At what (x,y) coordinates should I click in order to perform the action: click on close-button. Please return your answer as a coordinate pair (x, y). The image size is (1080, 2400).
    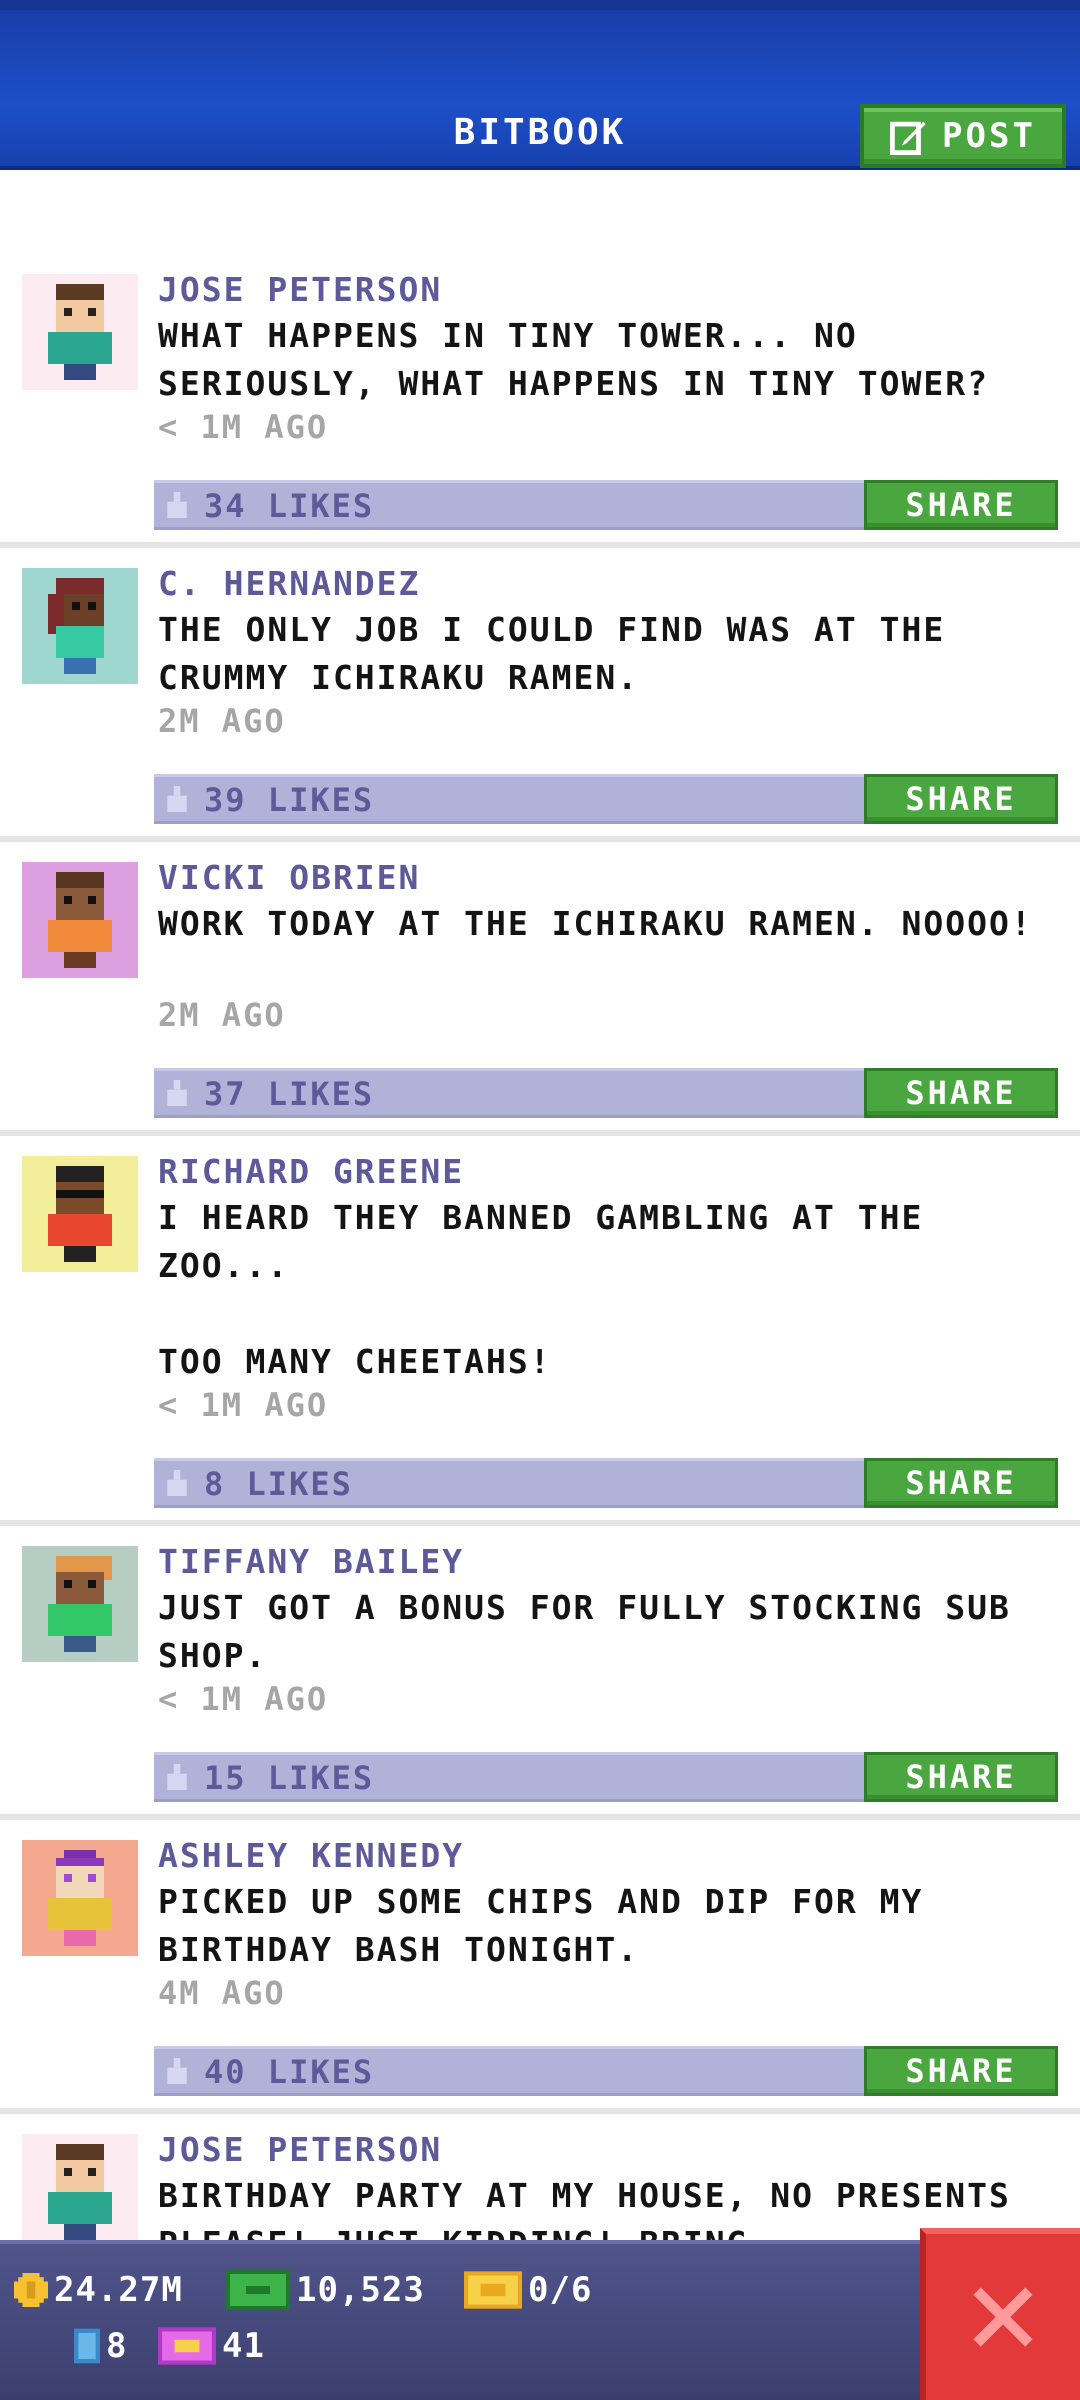
    Looking at the image, I should click on (1000, 2314).